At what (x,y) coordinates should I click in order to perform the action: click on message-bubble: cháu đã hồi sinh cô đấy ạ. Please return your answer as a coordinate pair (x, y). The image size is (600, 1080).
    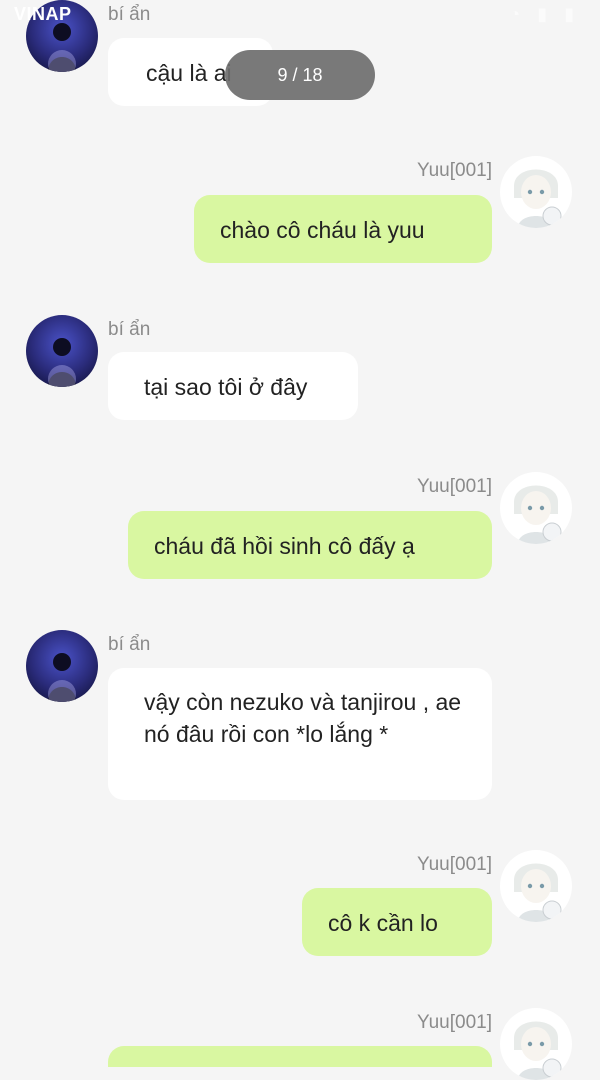
    Looking at the image, I should click on (310, 545).